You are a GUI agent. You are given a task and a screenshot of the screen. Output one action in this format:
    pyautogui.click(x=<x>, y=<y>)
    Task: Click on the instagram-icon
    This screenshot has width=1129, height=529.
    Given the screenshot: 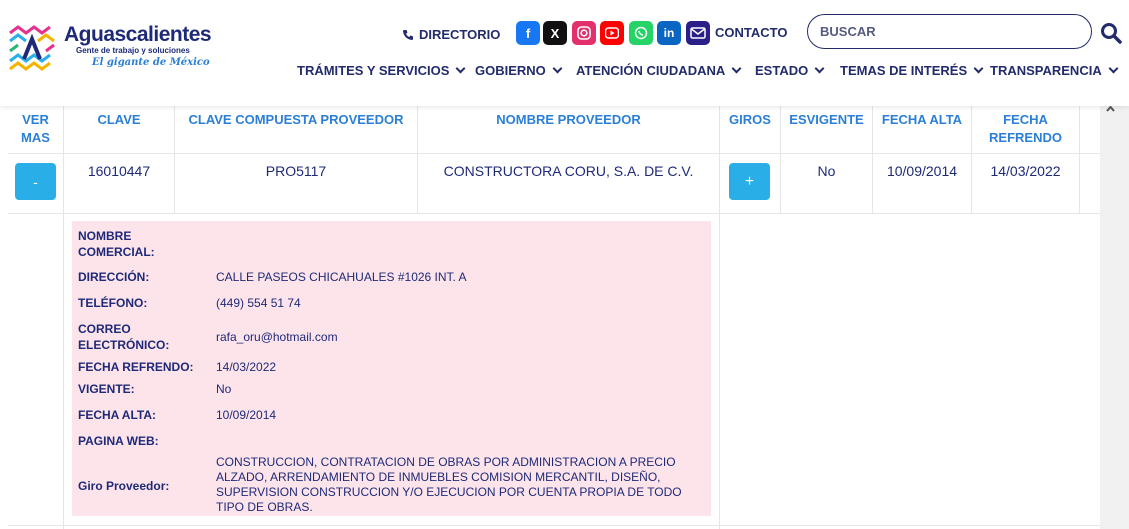 What is the action you would take?
    pyautogui.click(x=584, y=33)
    